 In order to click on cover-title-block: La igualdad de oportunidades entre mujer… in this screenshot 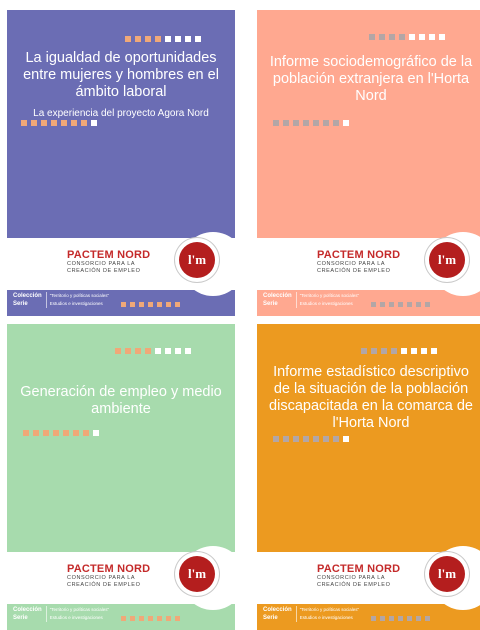, I will do `click(121, 85)`.